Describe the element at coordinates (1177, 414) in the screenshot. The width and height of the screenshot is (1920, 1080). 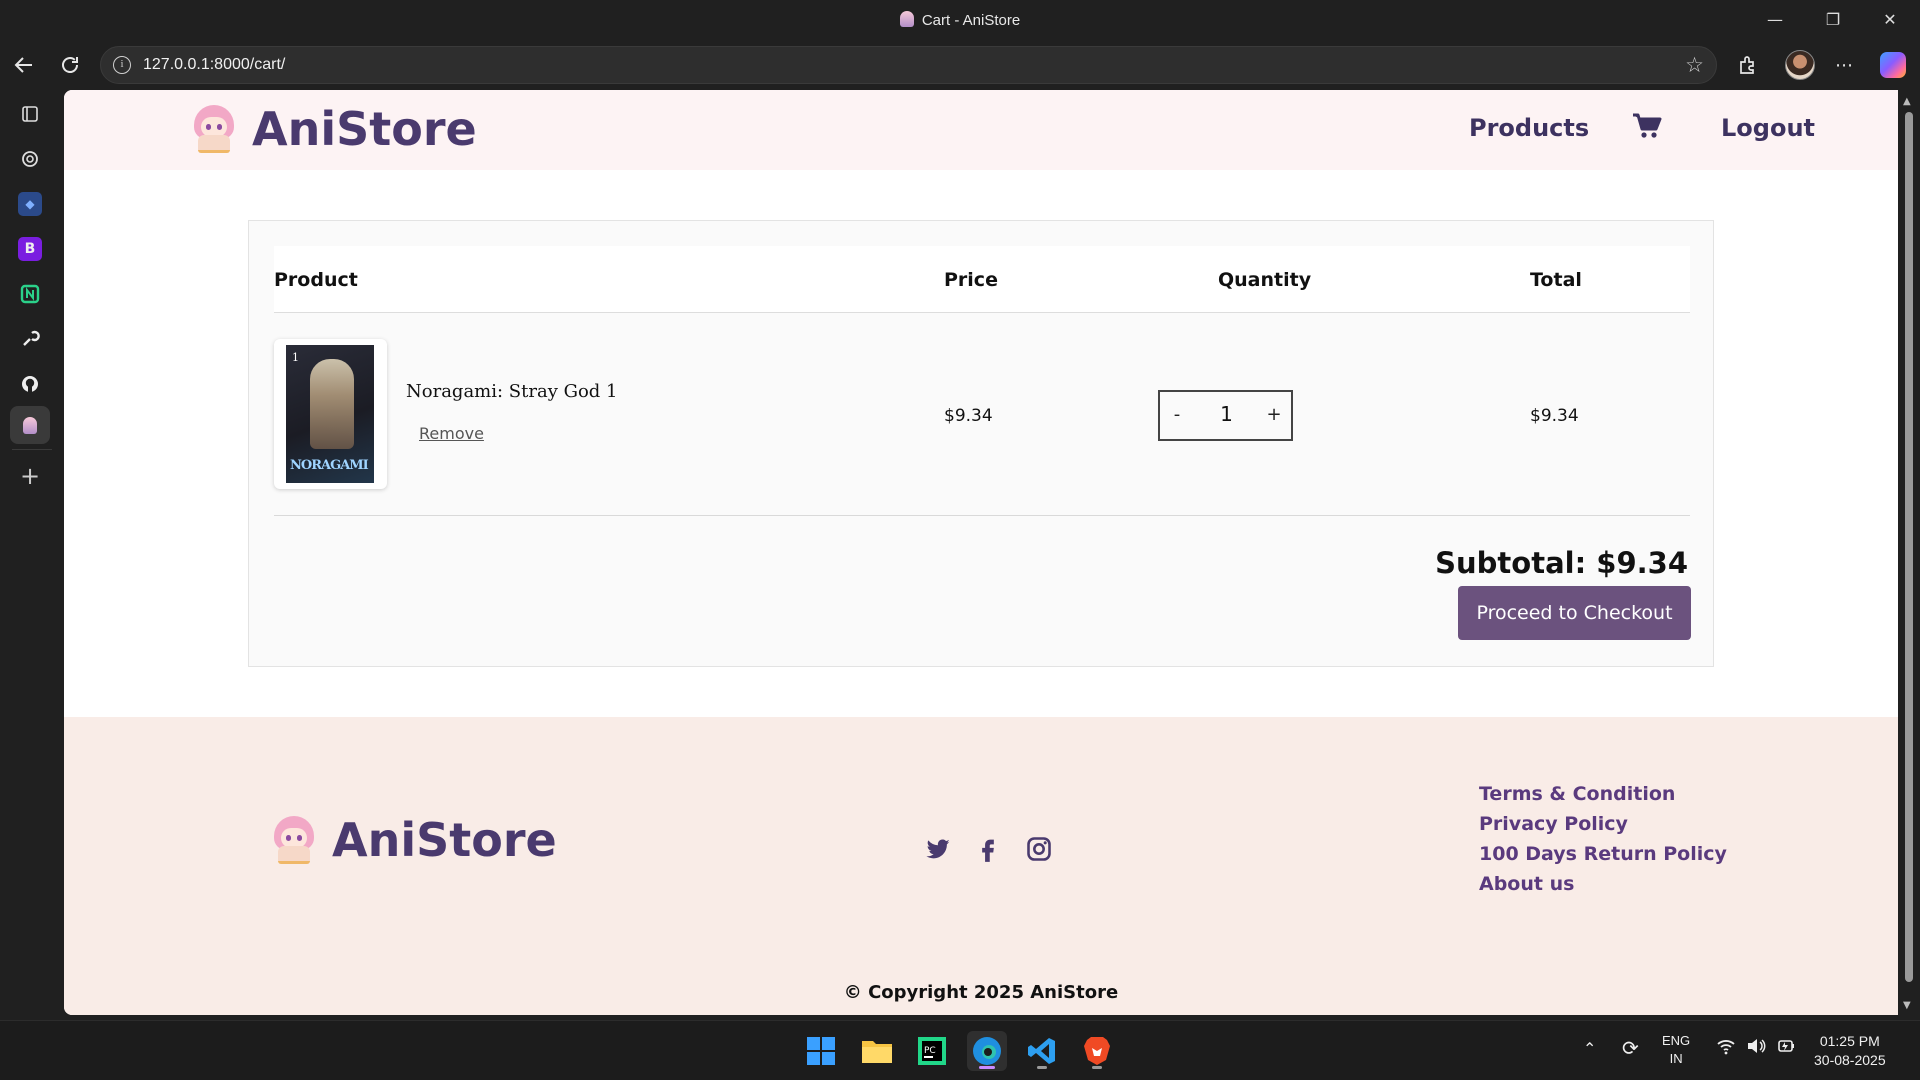
I see `decrease-quantity-button: -` at that location.